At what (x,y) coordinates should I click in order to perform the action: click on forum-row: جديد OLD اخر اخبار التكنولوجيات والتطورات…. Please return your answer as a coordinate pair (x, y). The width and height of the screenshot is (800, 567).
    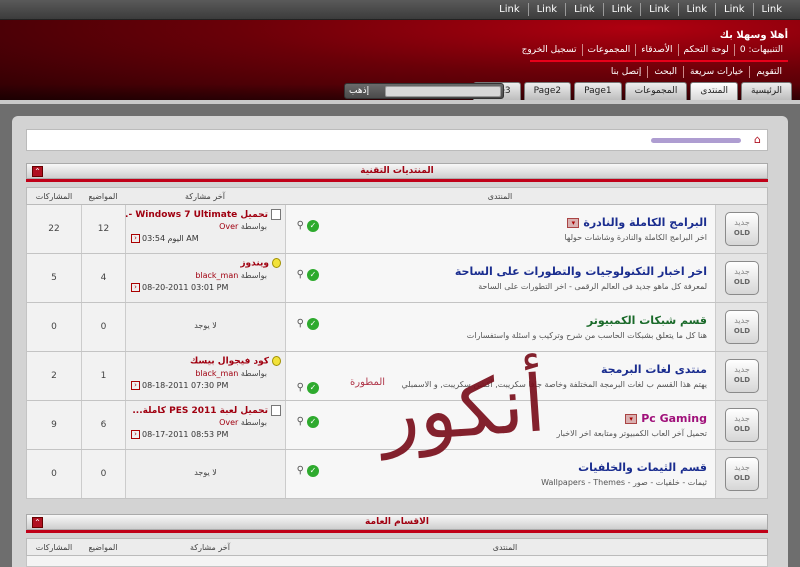
    Looking at the image, I should click on (397, 278).